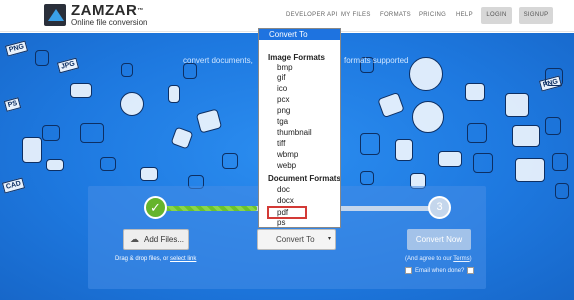 This screenshot has height=300, width=574. I want to click on logo-trademark: ™, so click(140, 11).